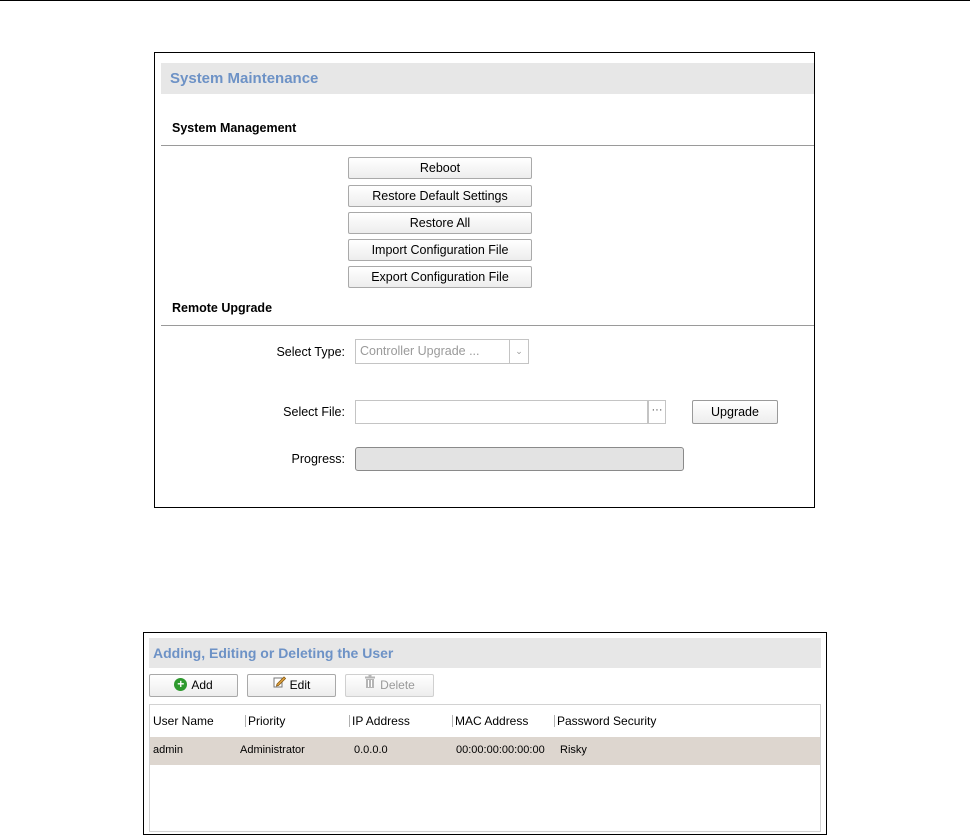  What do you see at coordinates (735, 412) in the screenshot?
I see `upgrade-button: Upgrade` at bounding box center [735, 412].